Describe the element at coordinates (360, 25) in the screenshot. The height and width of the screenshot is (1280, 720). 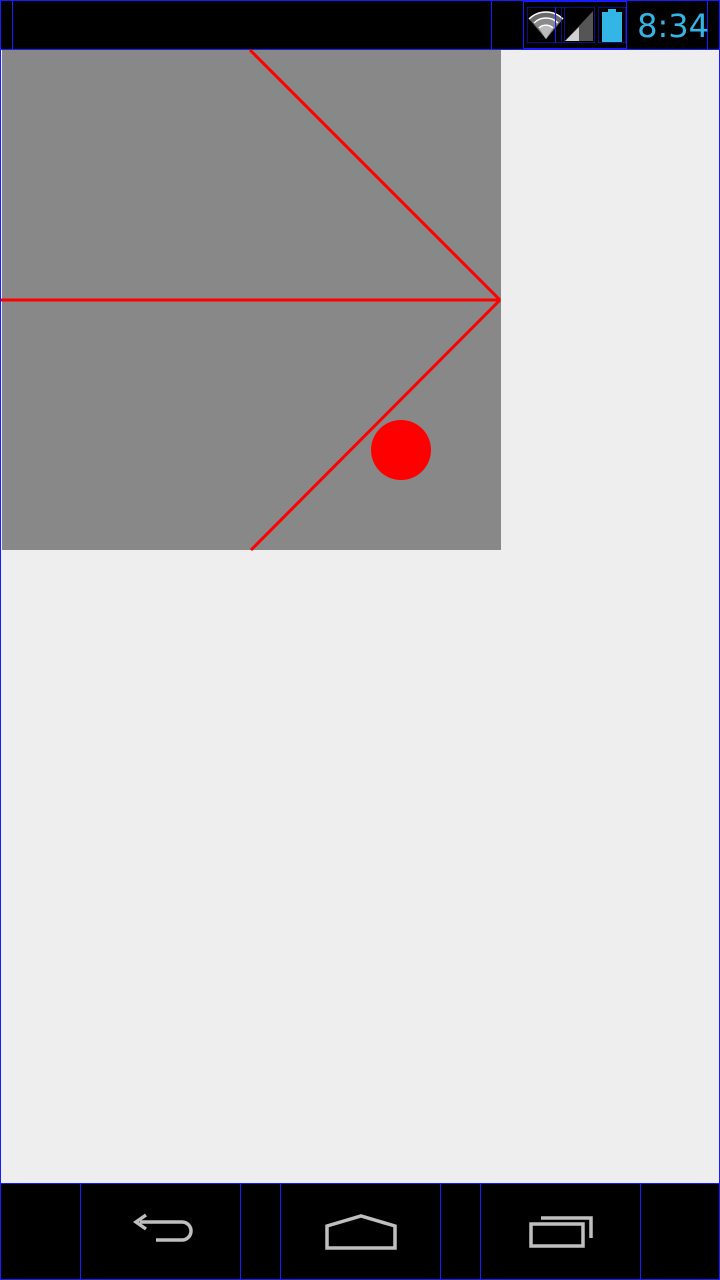
I see `status-bar: 8:34` at that location.